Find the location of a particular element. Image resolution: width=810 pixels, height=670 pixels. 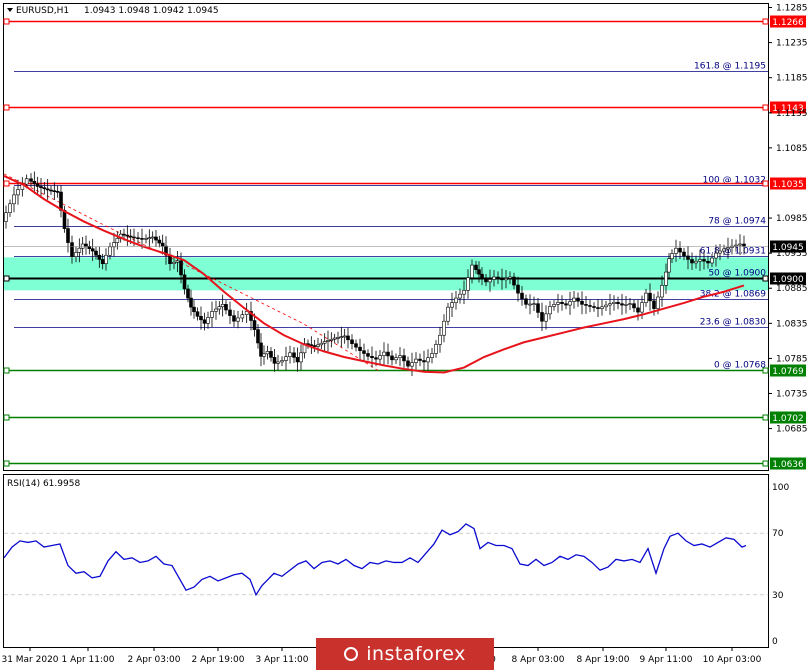

time-tick-label: 2 Apr 03:00 is located at coordinates (154, 660).